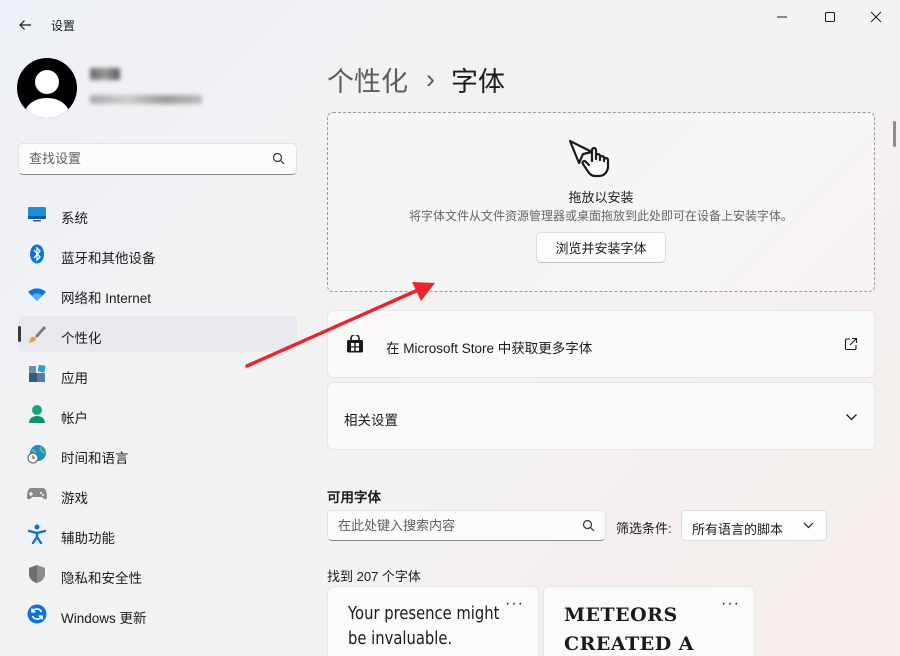 The image size is (900, 656). I want to click on related-settings-label: 相关设置, so click(371, 420).